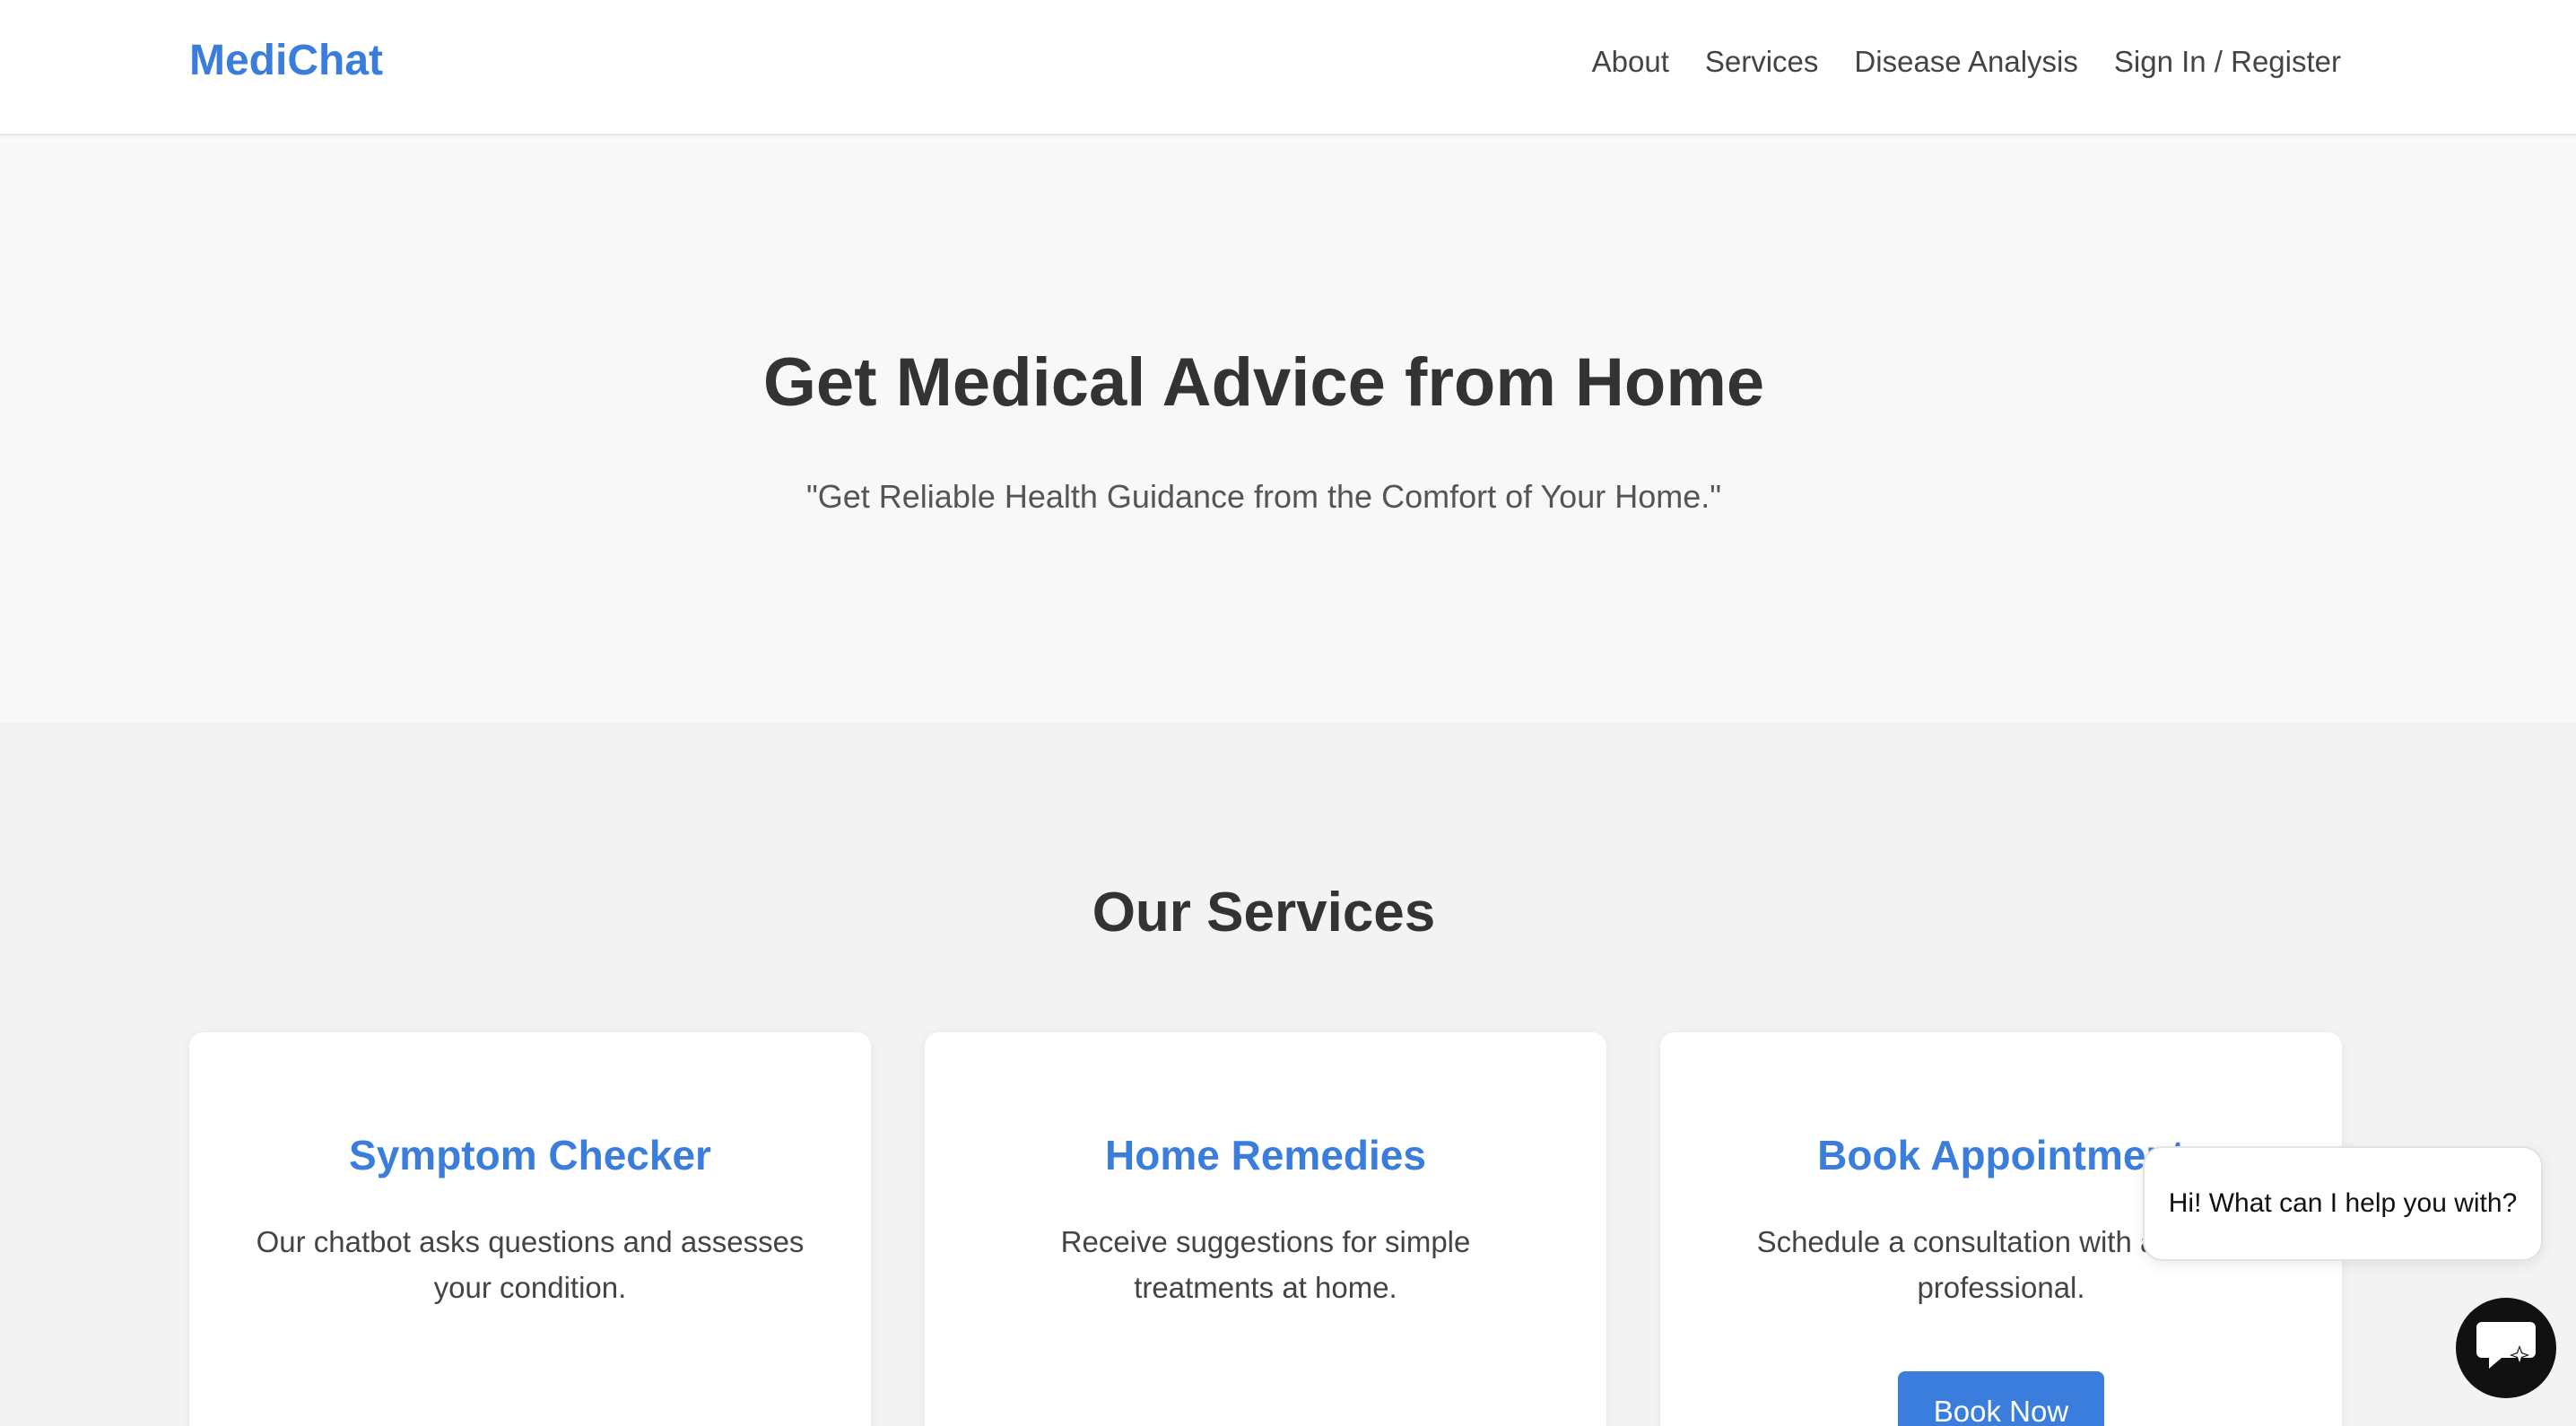 The height and width of the screenshot is (1426, 2576). I want to click on chat-sparkle-icon, so click(2506, 1348).